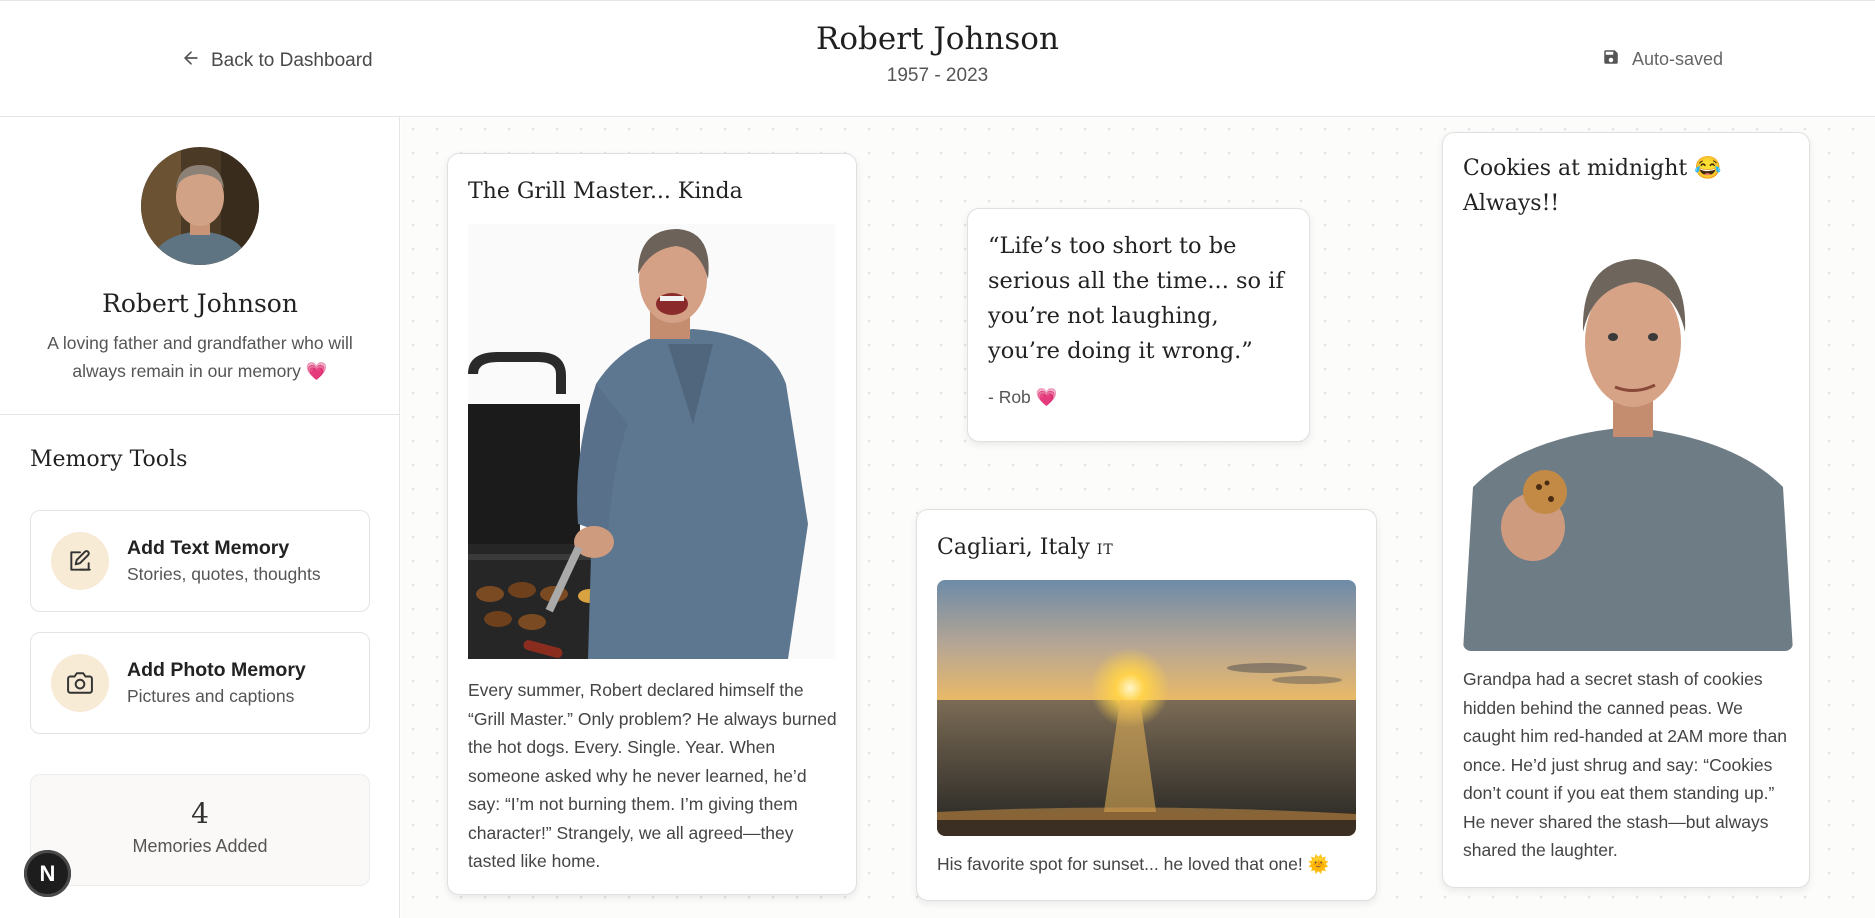  Describe the element at coordinates (47, 873) in the screenshot. I see `next-logo-badge: N` at that location.